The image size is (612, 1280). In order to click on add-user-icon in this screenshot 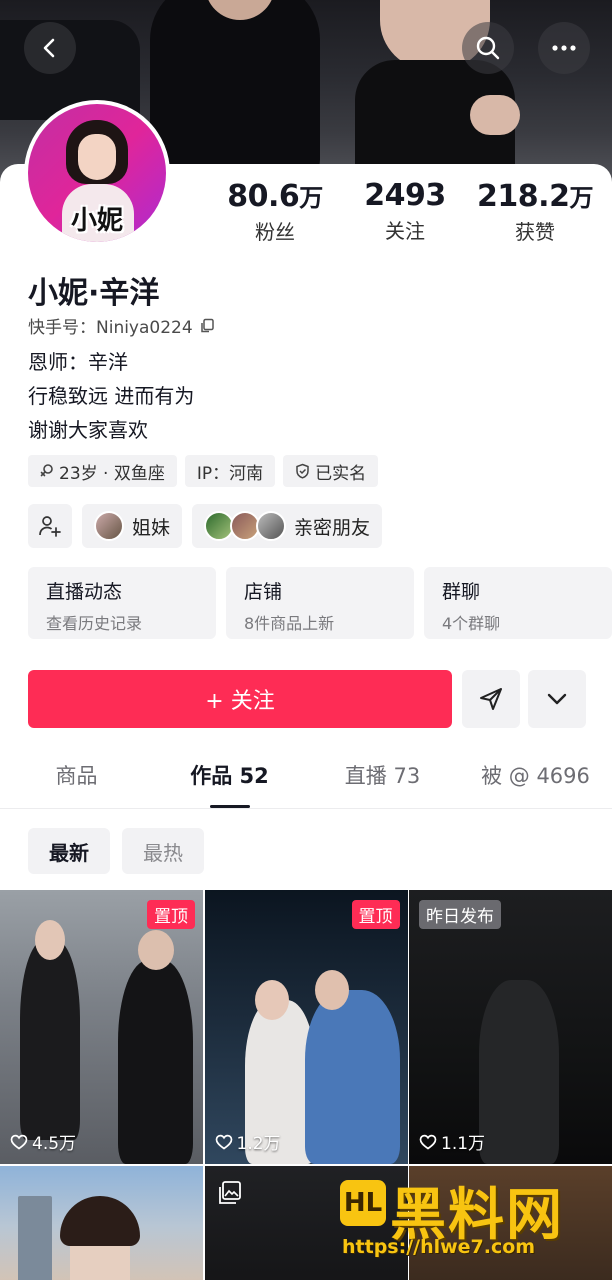, I will do `click(50, 526)`.